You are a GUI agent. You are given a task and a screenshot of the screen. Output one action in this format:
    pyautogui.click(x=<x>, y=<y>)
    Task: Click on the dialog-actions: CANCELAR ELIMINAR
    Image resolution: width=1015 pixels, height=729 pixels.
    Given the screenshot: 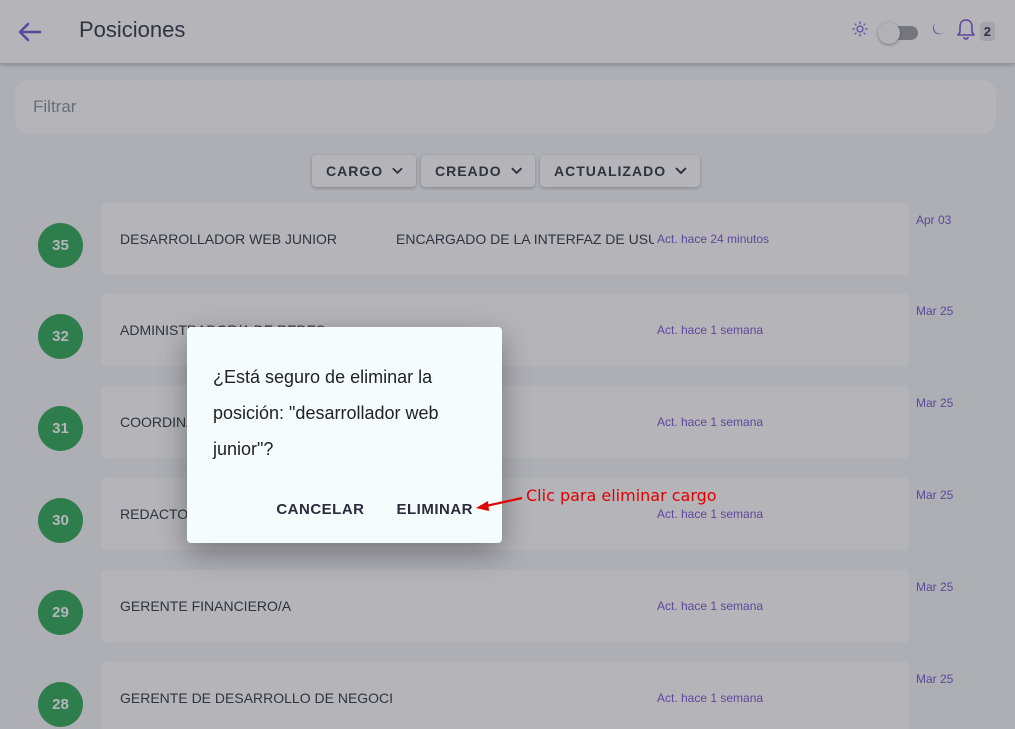 What is the action you would take?
    pyautogui.click(x=374, y=509)
    